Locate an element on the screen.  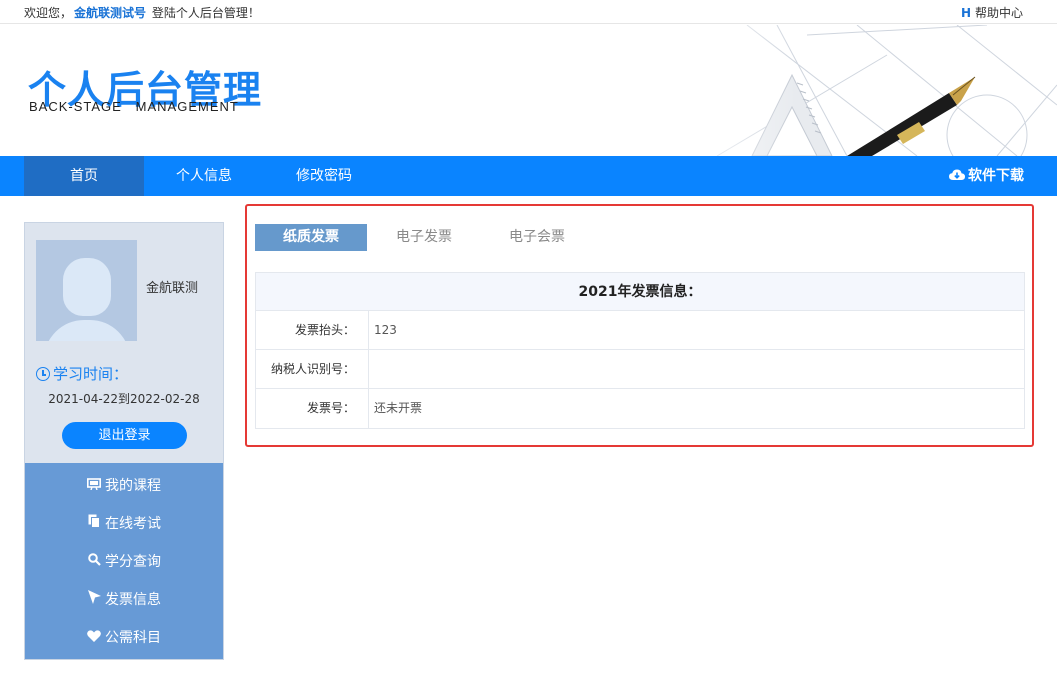
help-center-link: H 帮助中心 is located at coordinates (992, 12).